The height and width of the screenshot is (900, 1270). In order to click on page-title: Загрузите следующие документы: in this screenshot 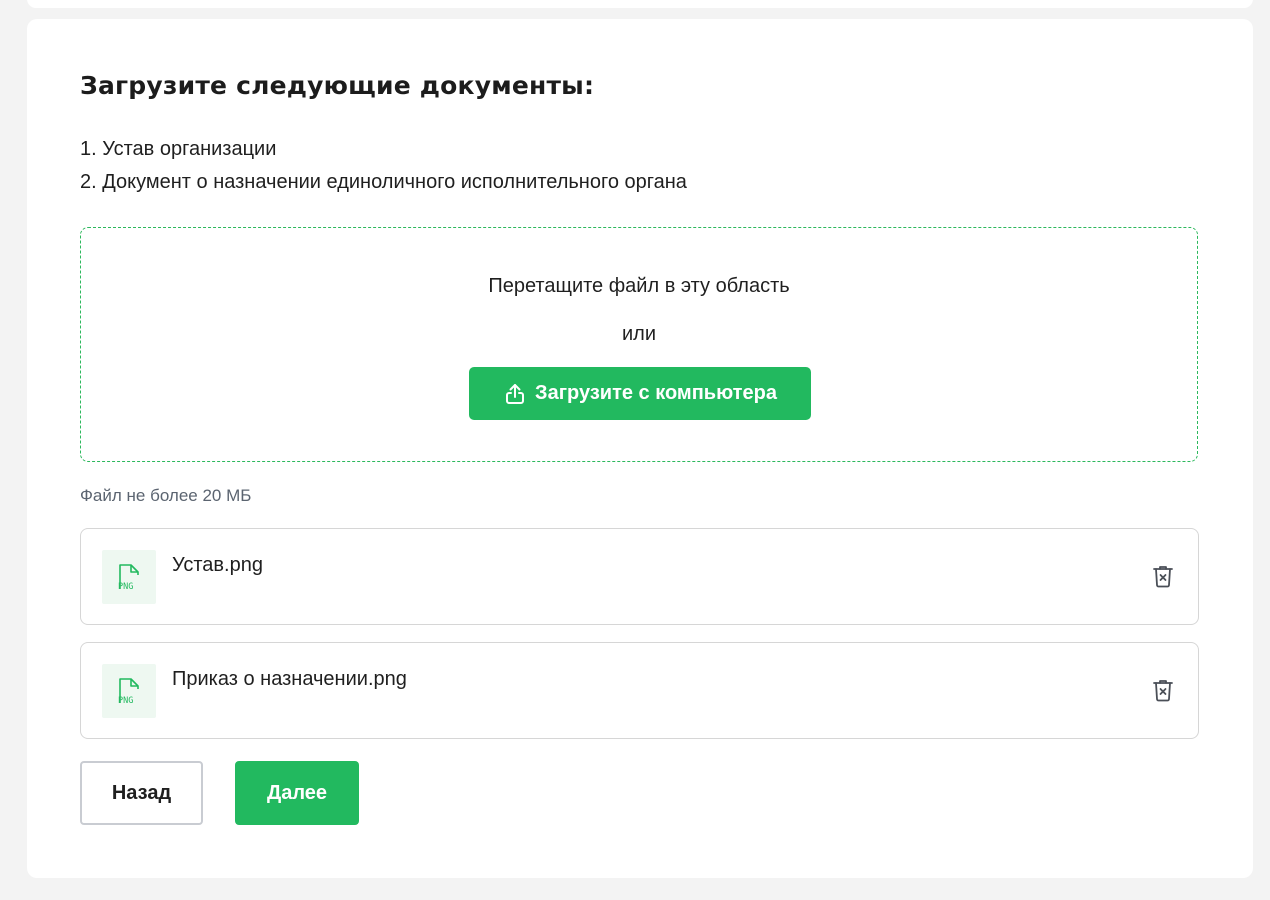, I will do `click(337, 85)`.